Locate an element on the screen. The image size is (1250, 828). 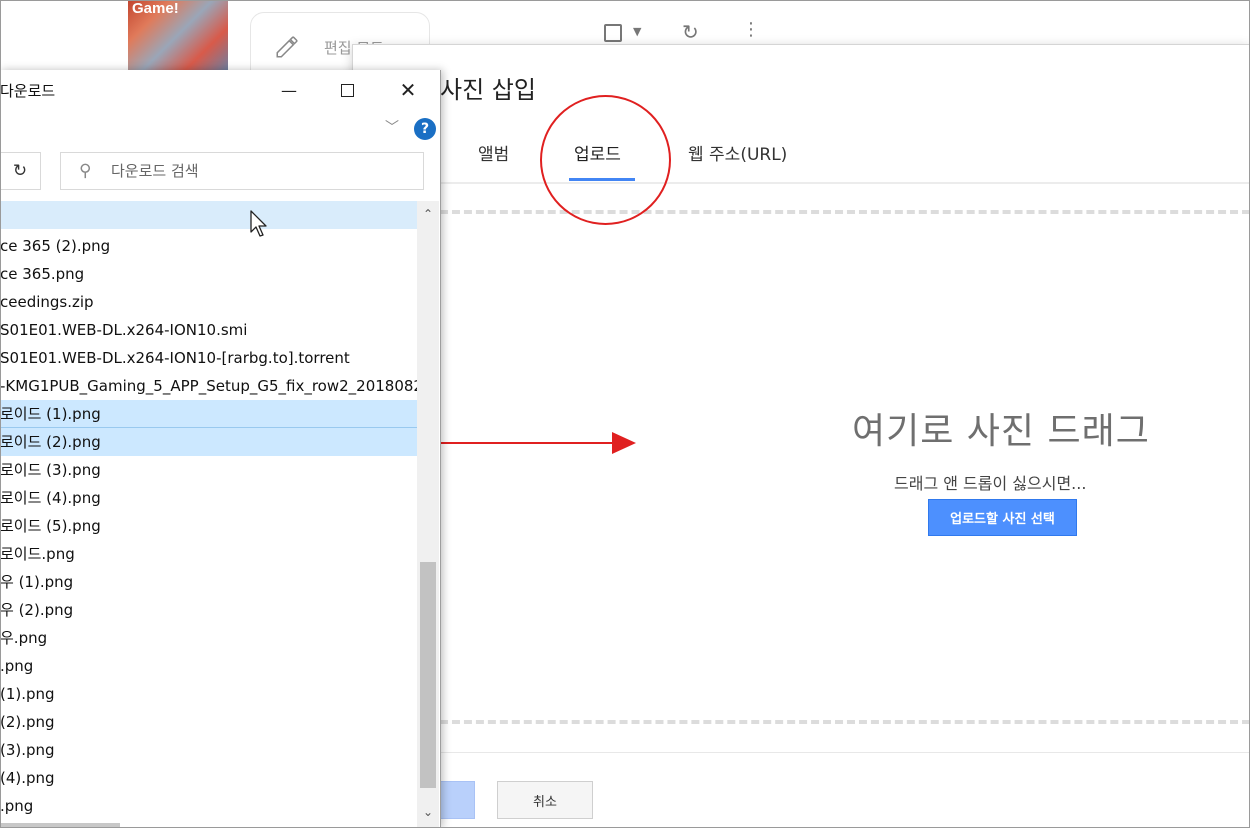
tab-url: 웹 주소(URL) is located at coordinates (737, 152).